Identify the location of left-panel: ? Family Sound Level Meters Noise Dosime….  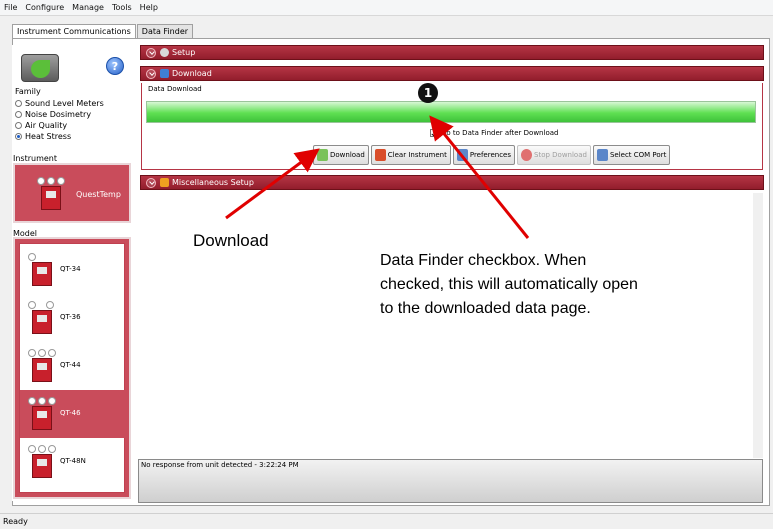
(73, 273).